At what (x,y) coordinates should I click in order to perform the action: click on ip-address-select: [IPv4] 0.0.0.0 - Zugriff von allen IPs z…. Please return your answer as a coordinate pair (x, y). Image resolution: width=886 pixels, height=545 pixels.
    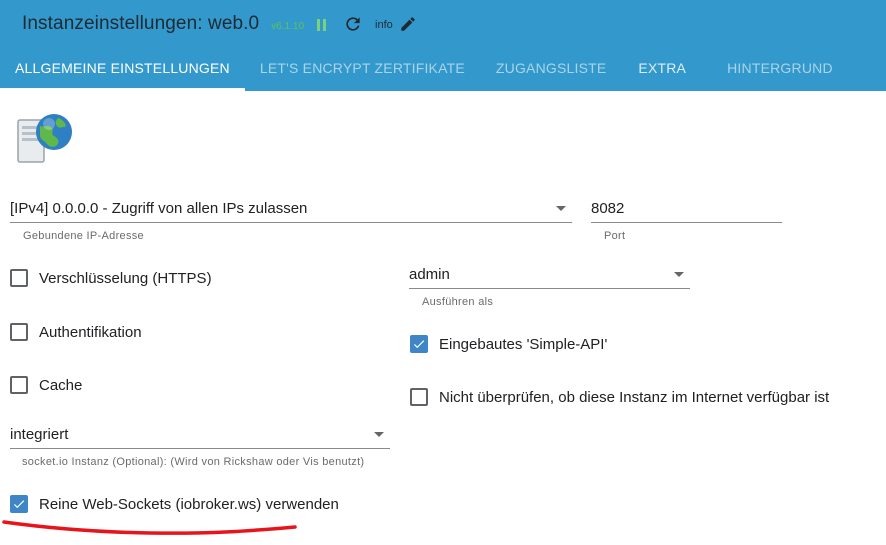
    Looking at the image, I should click on (291, 210).